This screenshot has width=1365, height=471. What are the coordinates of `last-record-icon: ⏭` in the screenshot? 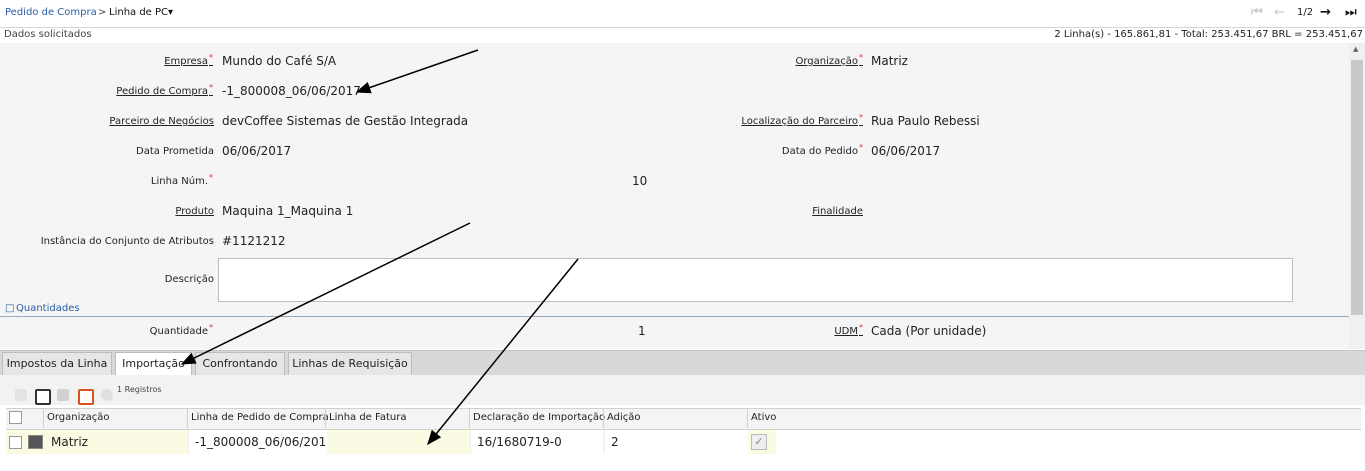 It's located at (1351, 12).